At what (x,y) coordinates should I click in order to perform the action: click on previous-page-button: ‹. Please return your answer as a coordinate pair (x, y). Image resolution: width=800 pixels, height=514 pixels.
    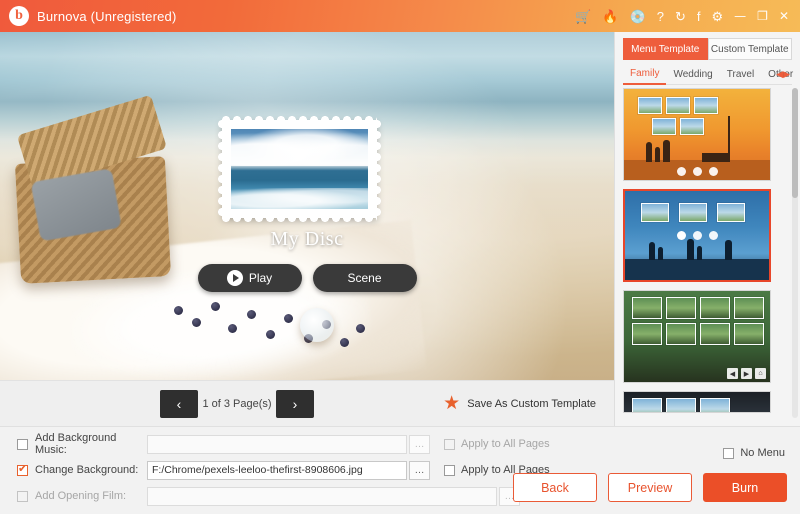
    Looking at the image, I should click on (179, 403).